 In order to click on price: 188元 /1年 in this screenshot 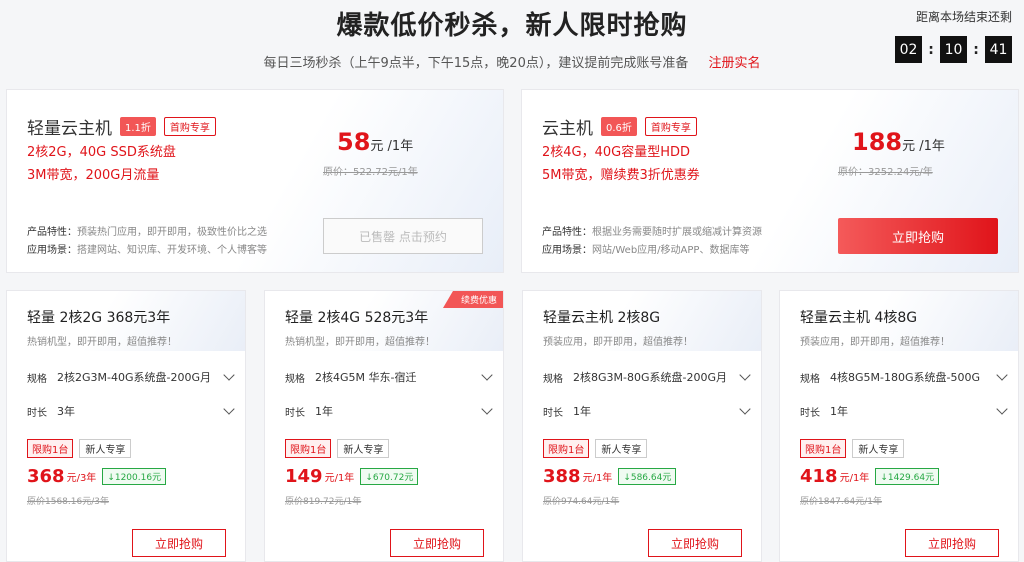, I will do `click(898, 142)`.